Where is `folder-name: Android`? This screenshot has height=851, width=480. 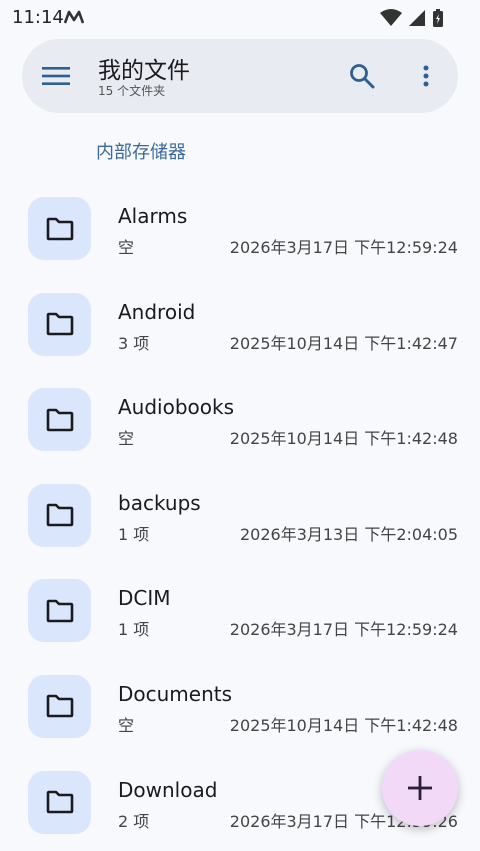
folder-name: Android is located at coordinates (157, 311).